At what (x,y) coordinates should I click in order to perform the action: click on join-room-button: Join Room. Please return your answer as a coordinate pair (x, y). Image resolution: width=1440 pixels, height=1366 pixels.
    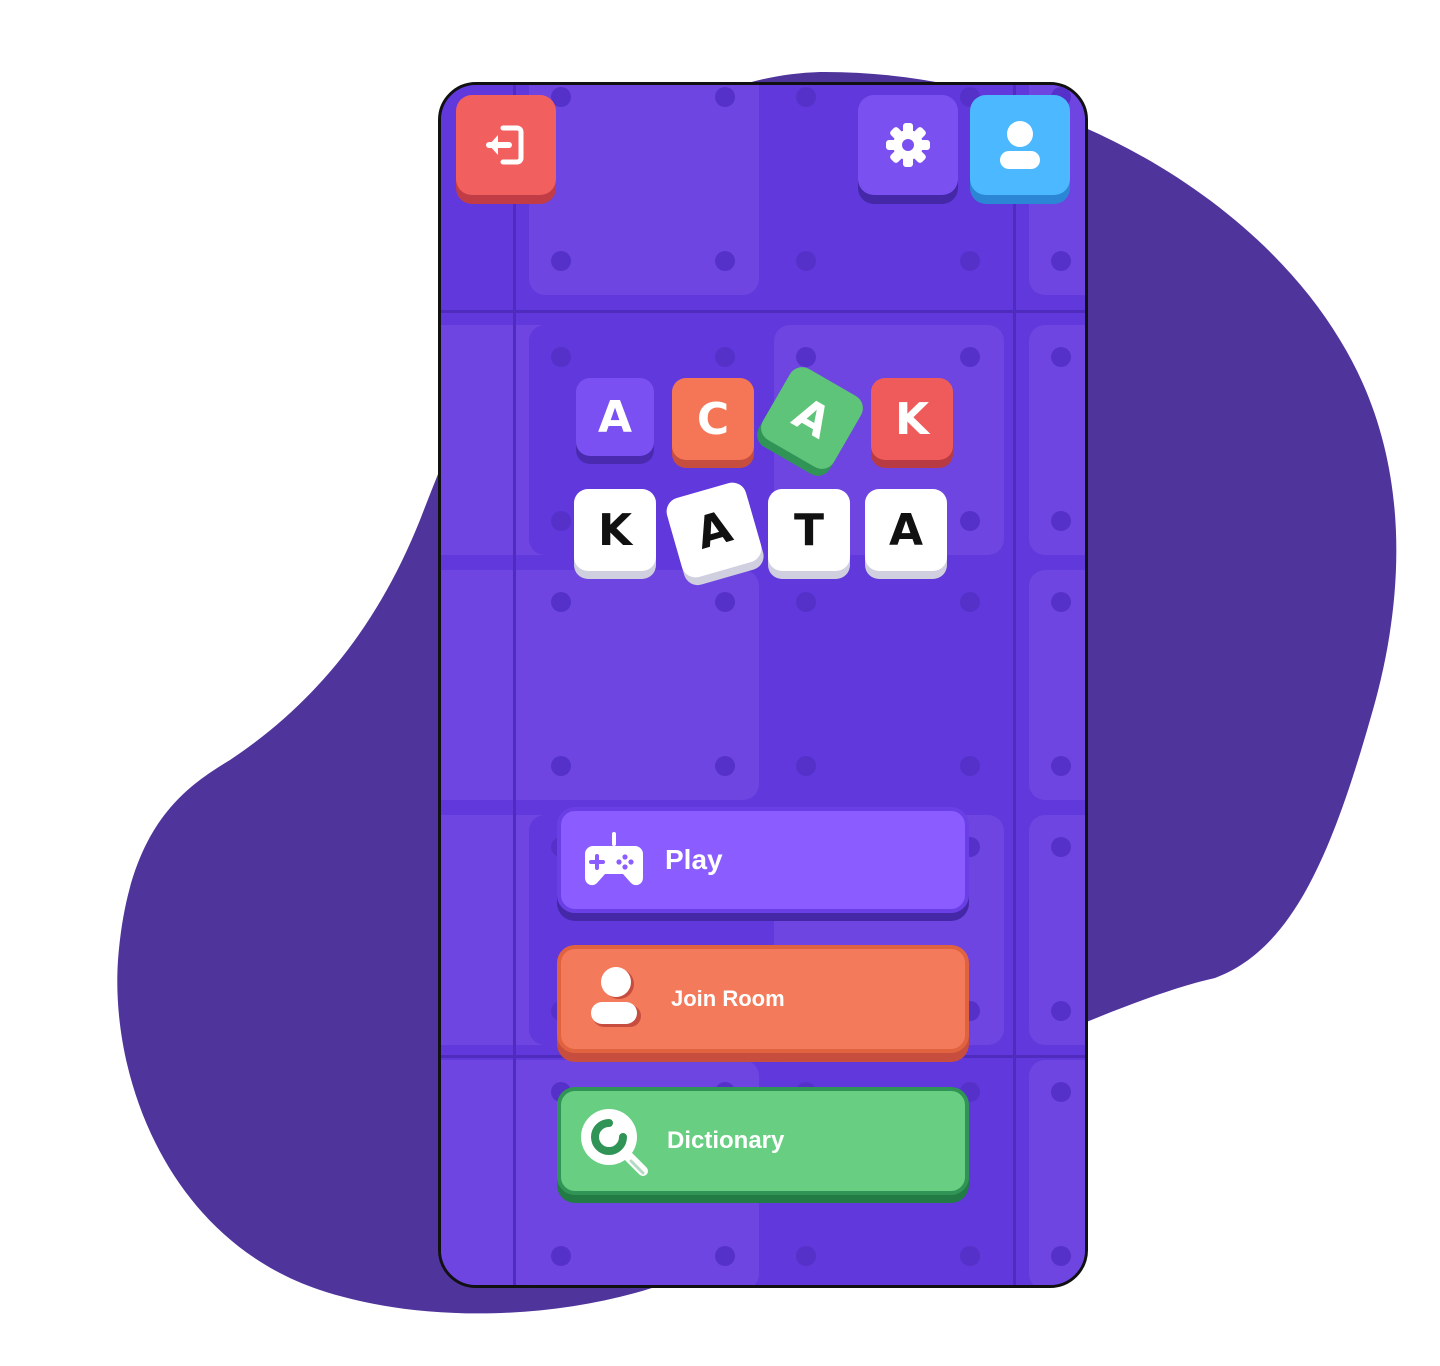
    Looking at the image, I should click on (763, 999).